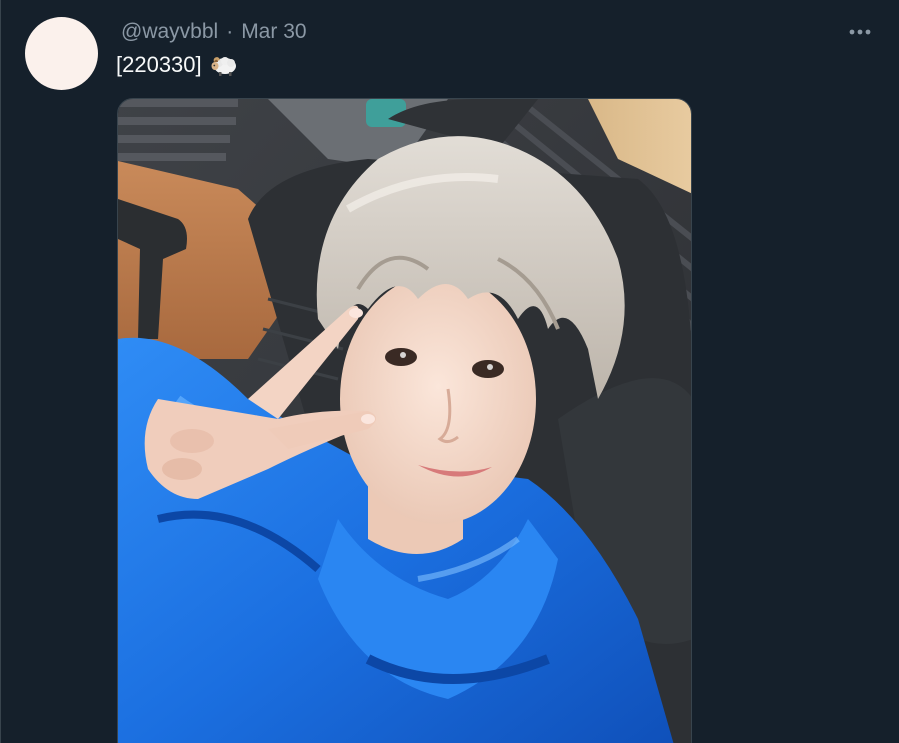 The width and height of the screenshot is (899, 743). What do you see at coordinates (224, 65) in the screenshot?
I see `ram-emoji-icon` at bounding box center [224, 65].